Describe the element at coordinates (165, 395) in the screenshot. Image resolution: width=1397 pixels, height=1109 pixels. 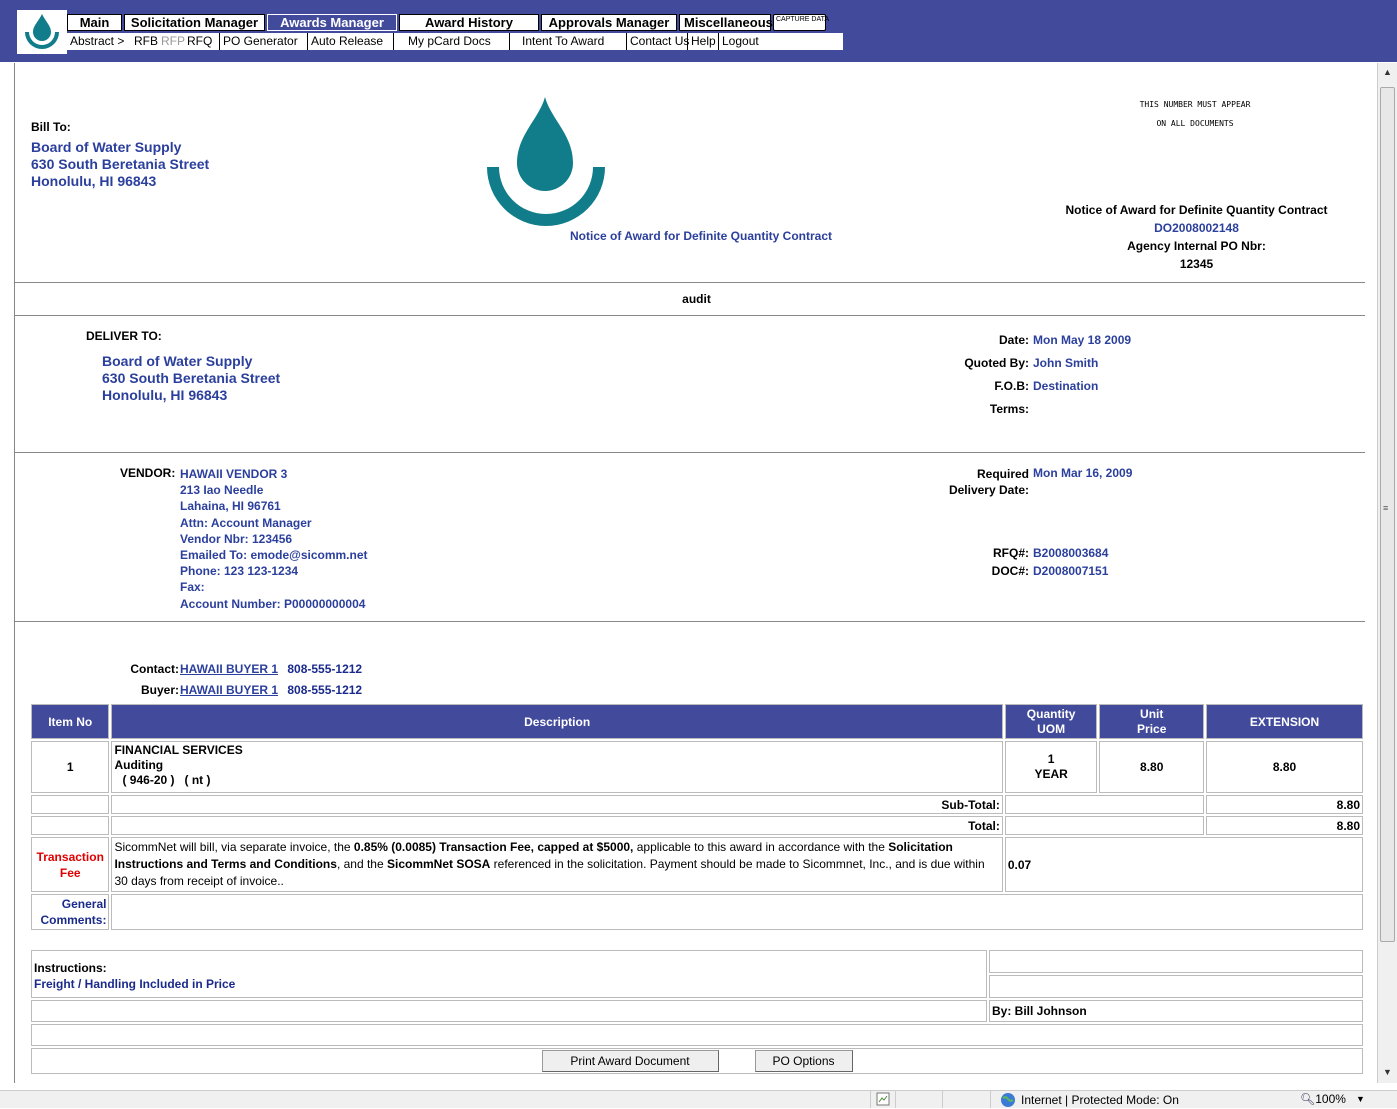
I see `deliver-line: Honolulu, HI 96843` at that location.